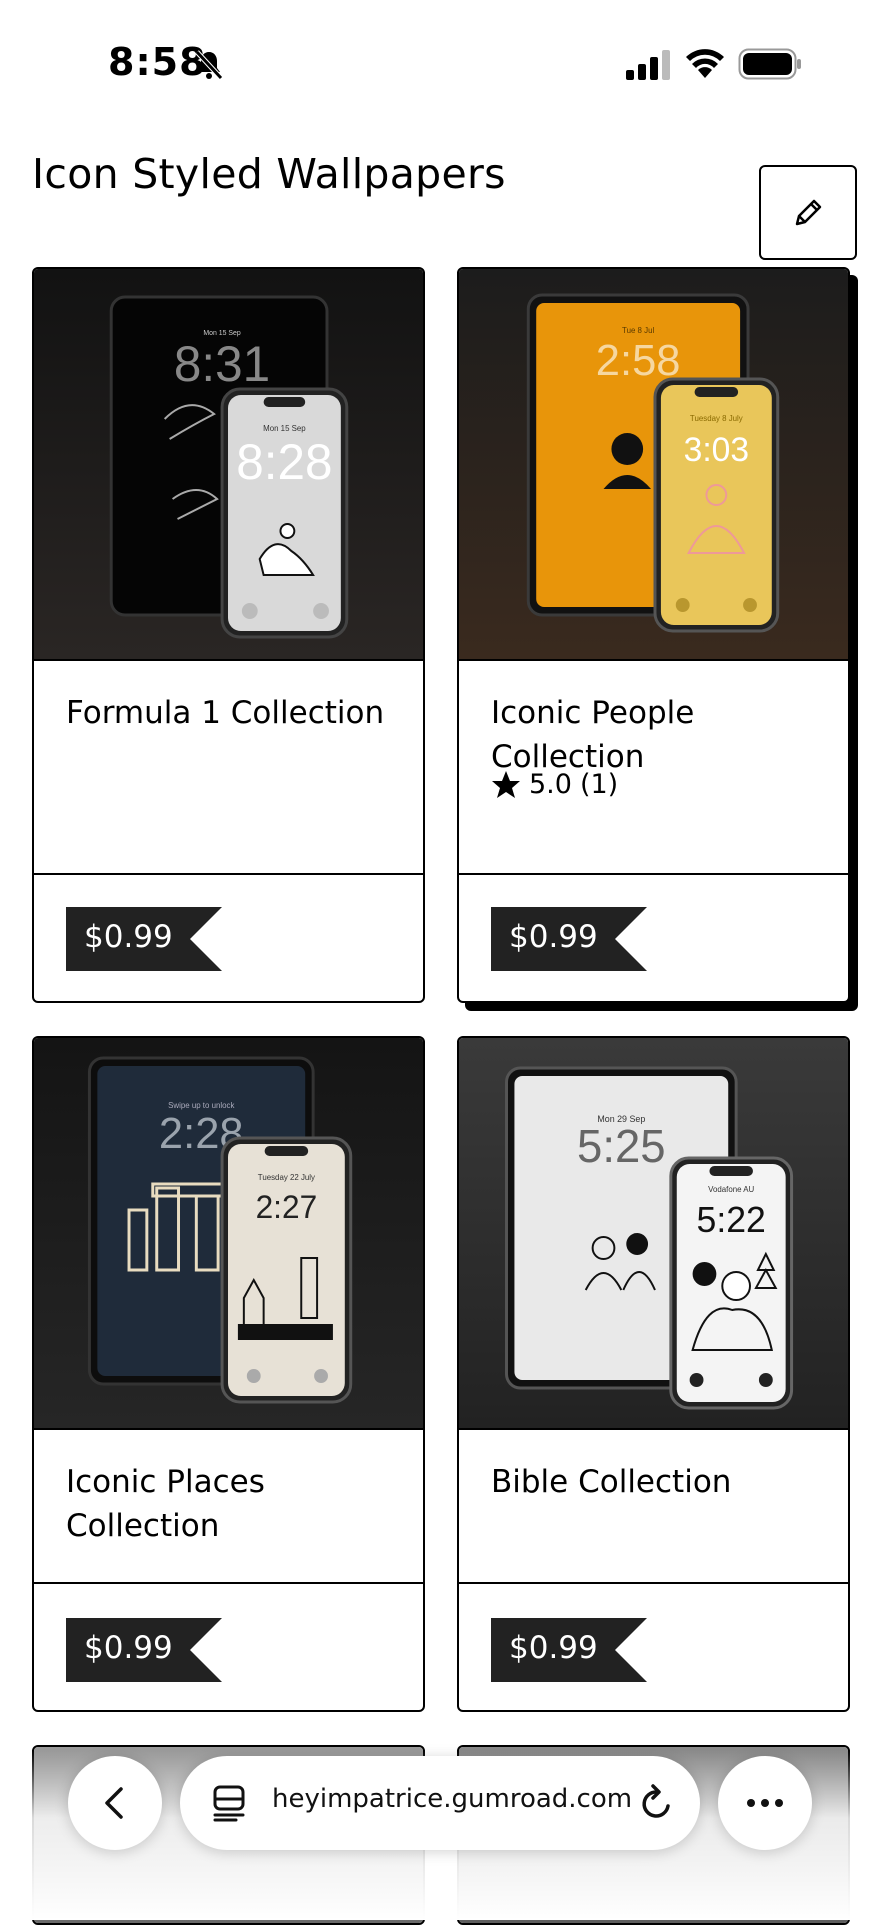 The width and height of the screenshot is (883, 1925). What do you see at coordinates (231, 713) in the screenshot?
I see `product-title: Formula 1 Collection` at bounding box center [231, 713].